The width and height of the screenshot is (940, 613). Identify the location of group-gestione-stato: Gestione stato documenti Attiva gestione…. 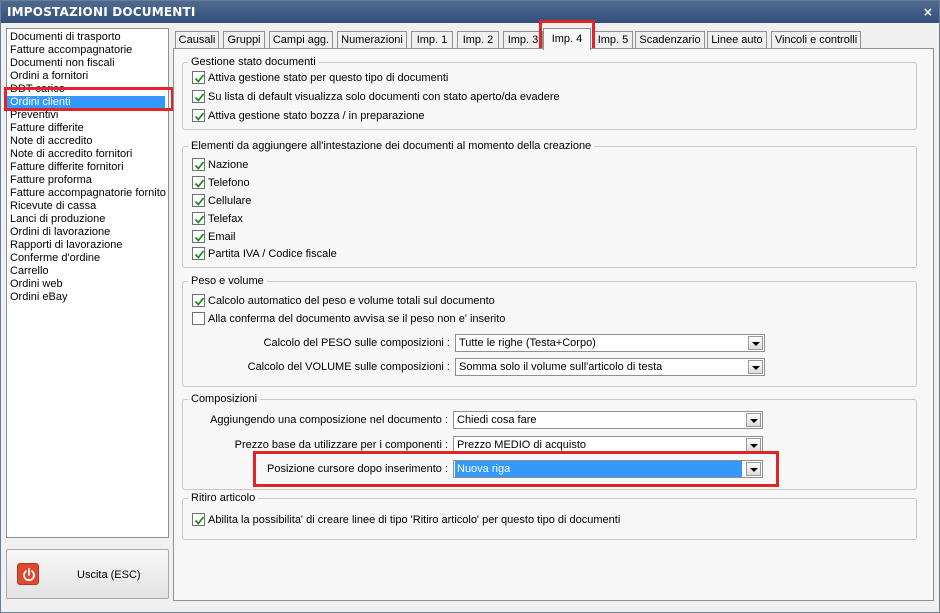
(549, 92).